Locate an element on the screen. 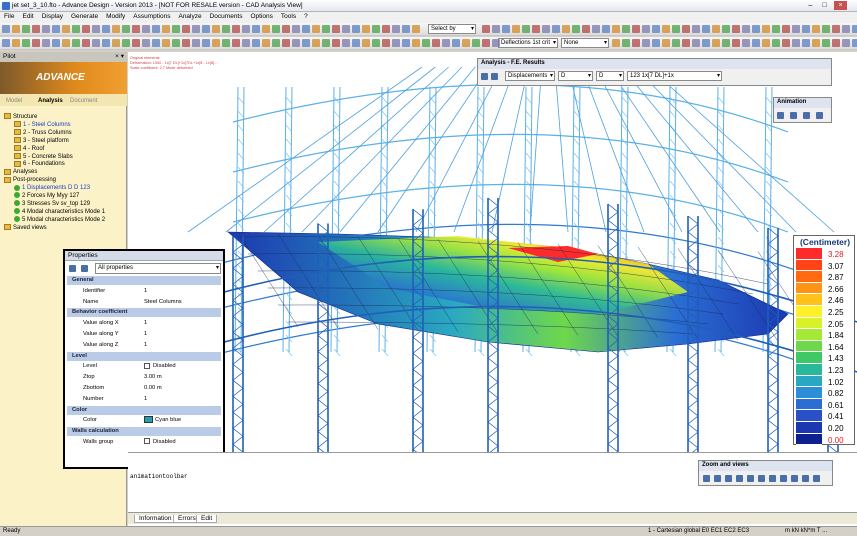 This screenshot has height=536, width=857. pointer-icon is located at coordinates (484, 76).